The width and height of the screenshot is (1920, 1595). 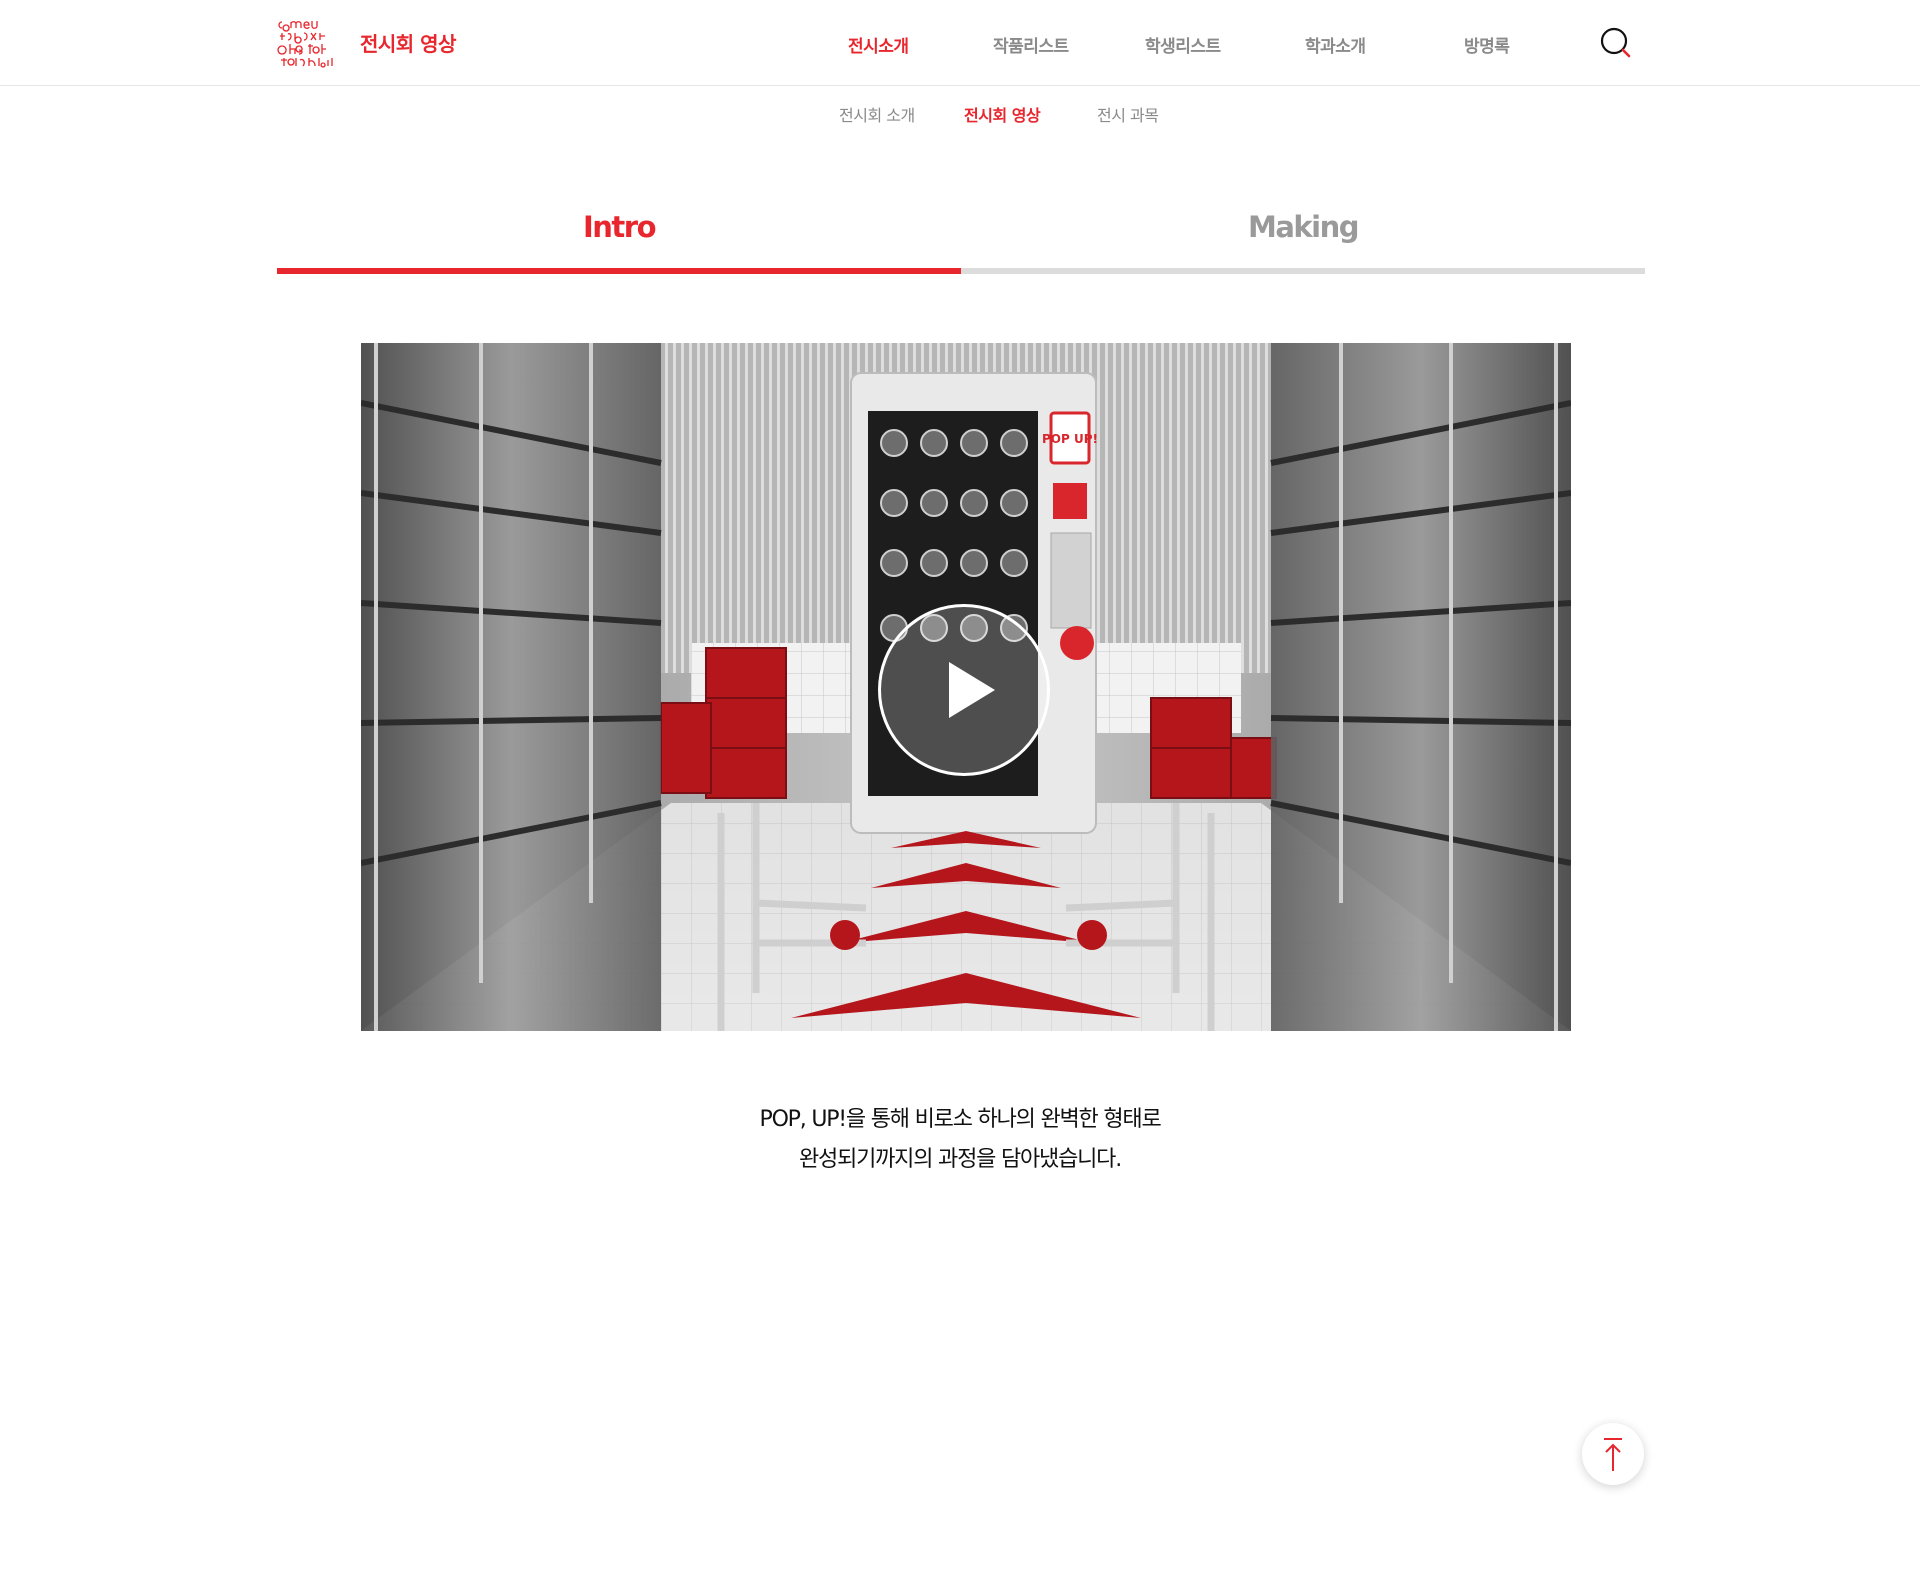 I want to click on tab-intro-indicator, so click(x=619, y=271).